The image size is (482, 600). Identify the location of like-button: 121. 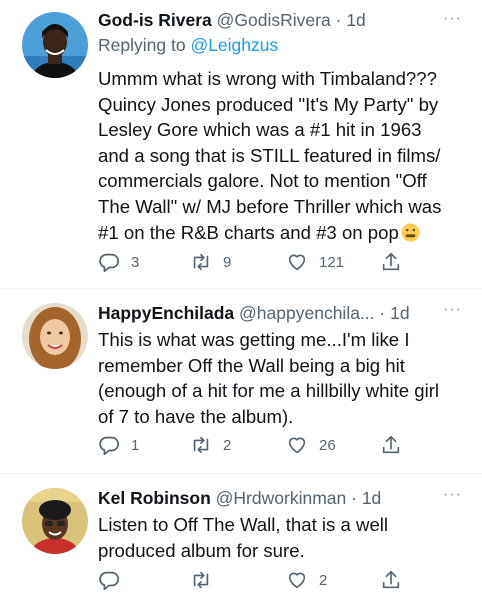
(315, 262).